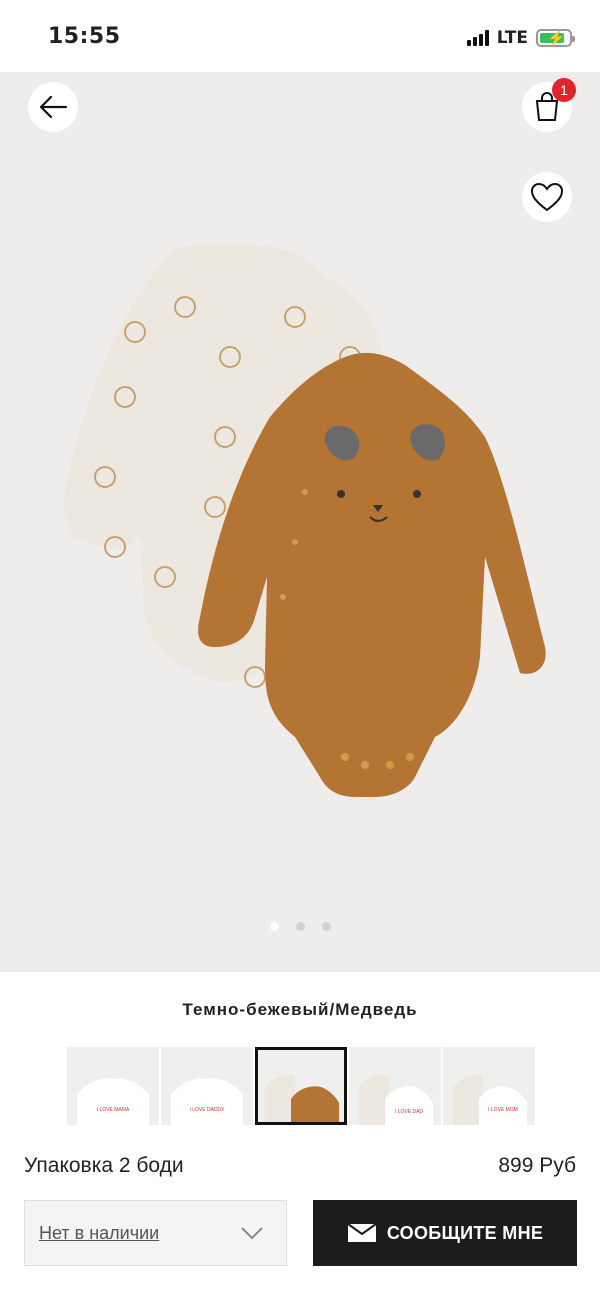 This screenshot has height=1297, width=600. I want to click on favorite-button, so click(547, 197).